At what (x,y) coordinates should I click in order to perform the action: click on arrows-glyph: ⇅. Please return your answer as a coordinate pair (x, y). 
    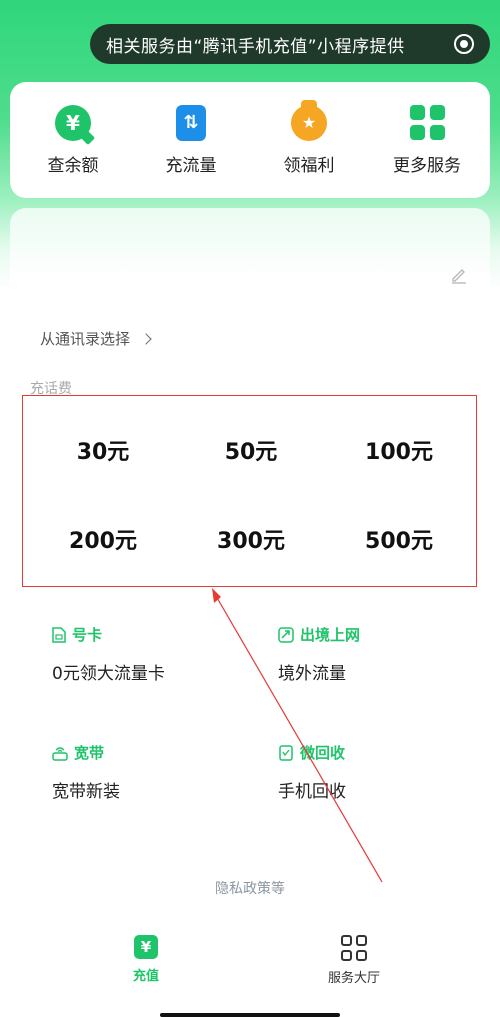
    Looking at the image, I should click on (191, 122).